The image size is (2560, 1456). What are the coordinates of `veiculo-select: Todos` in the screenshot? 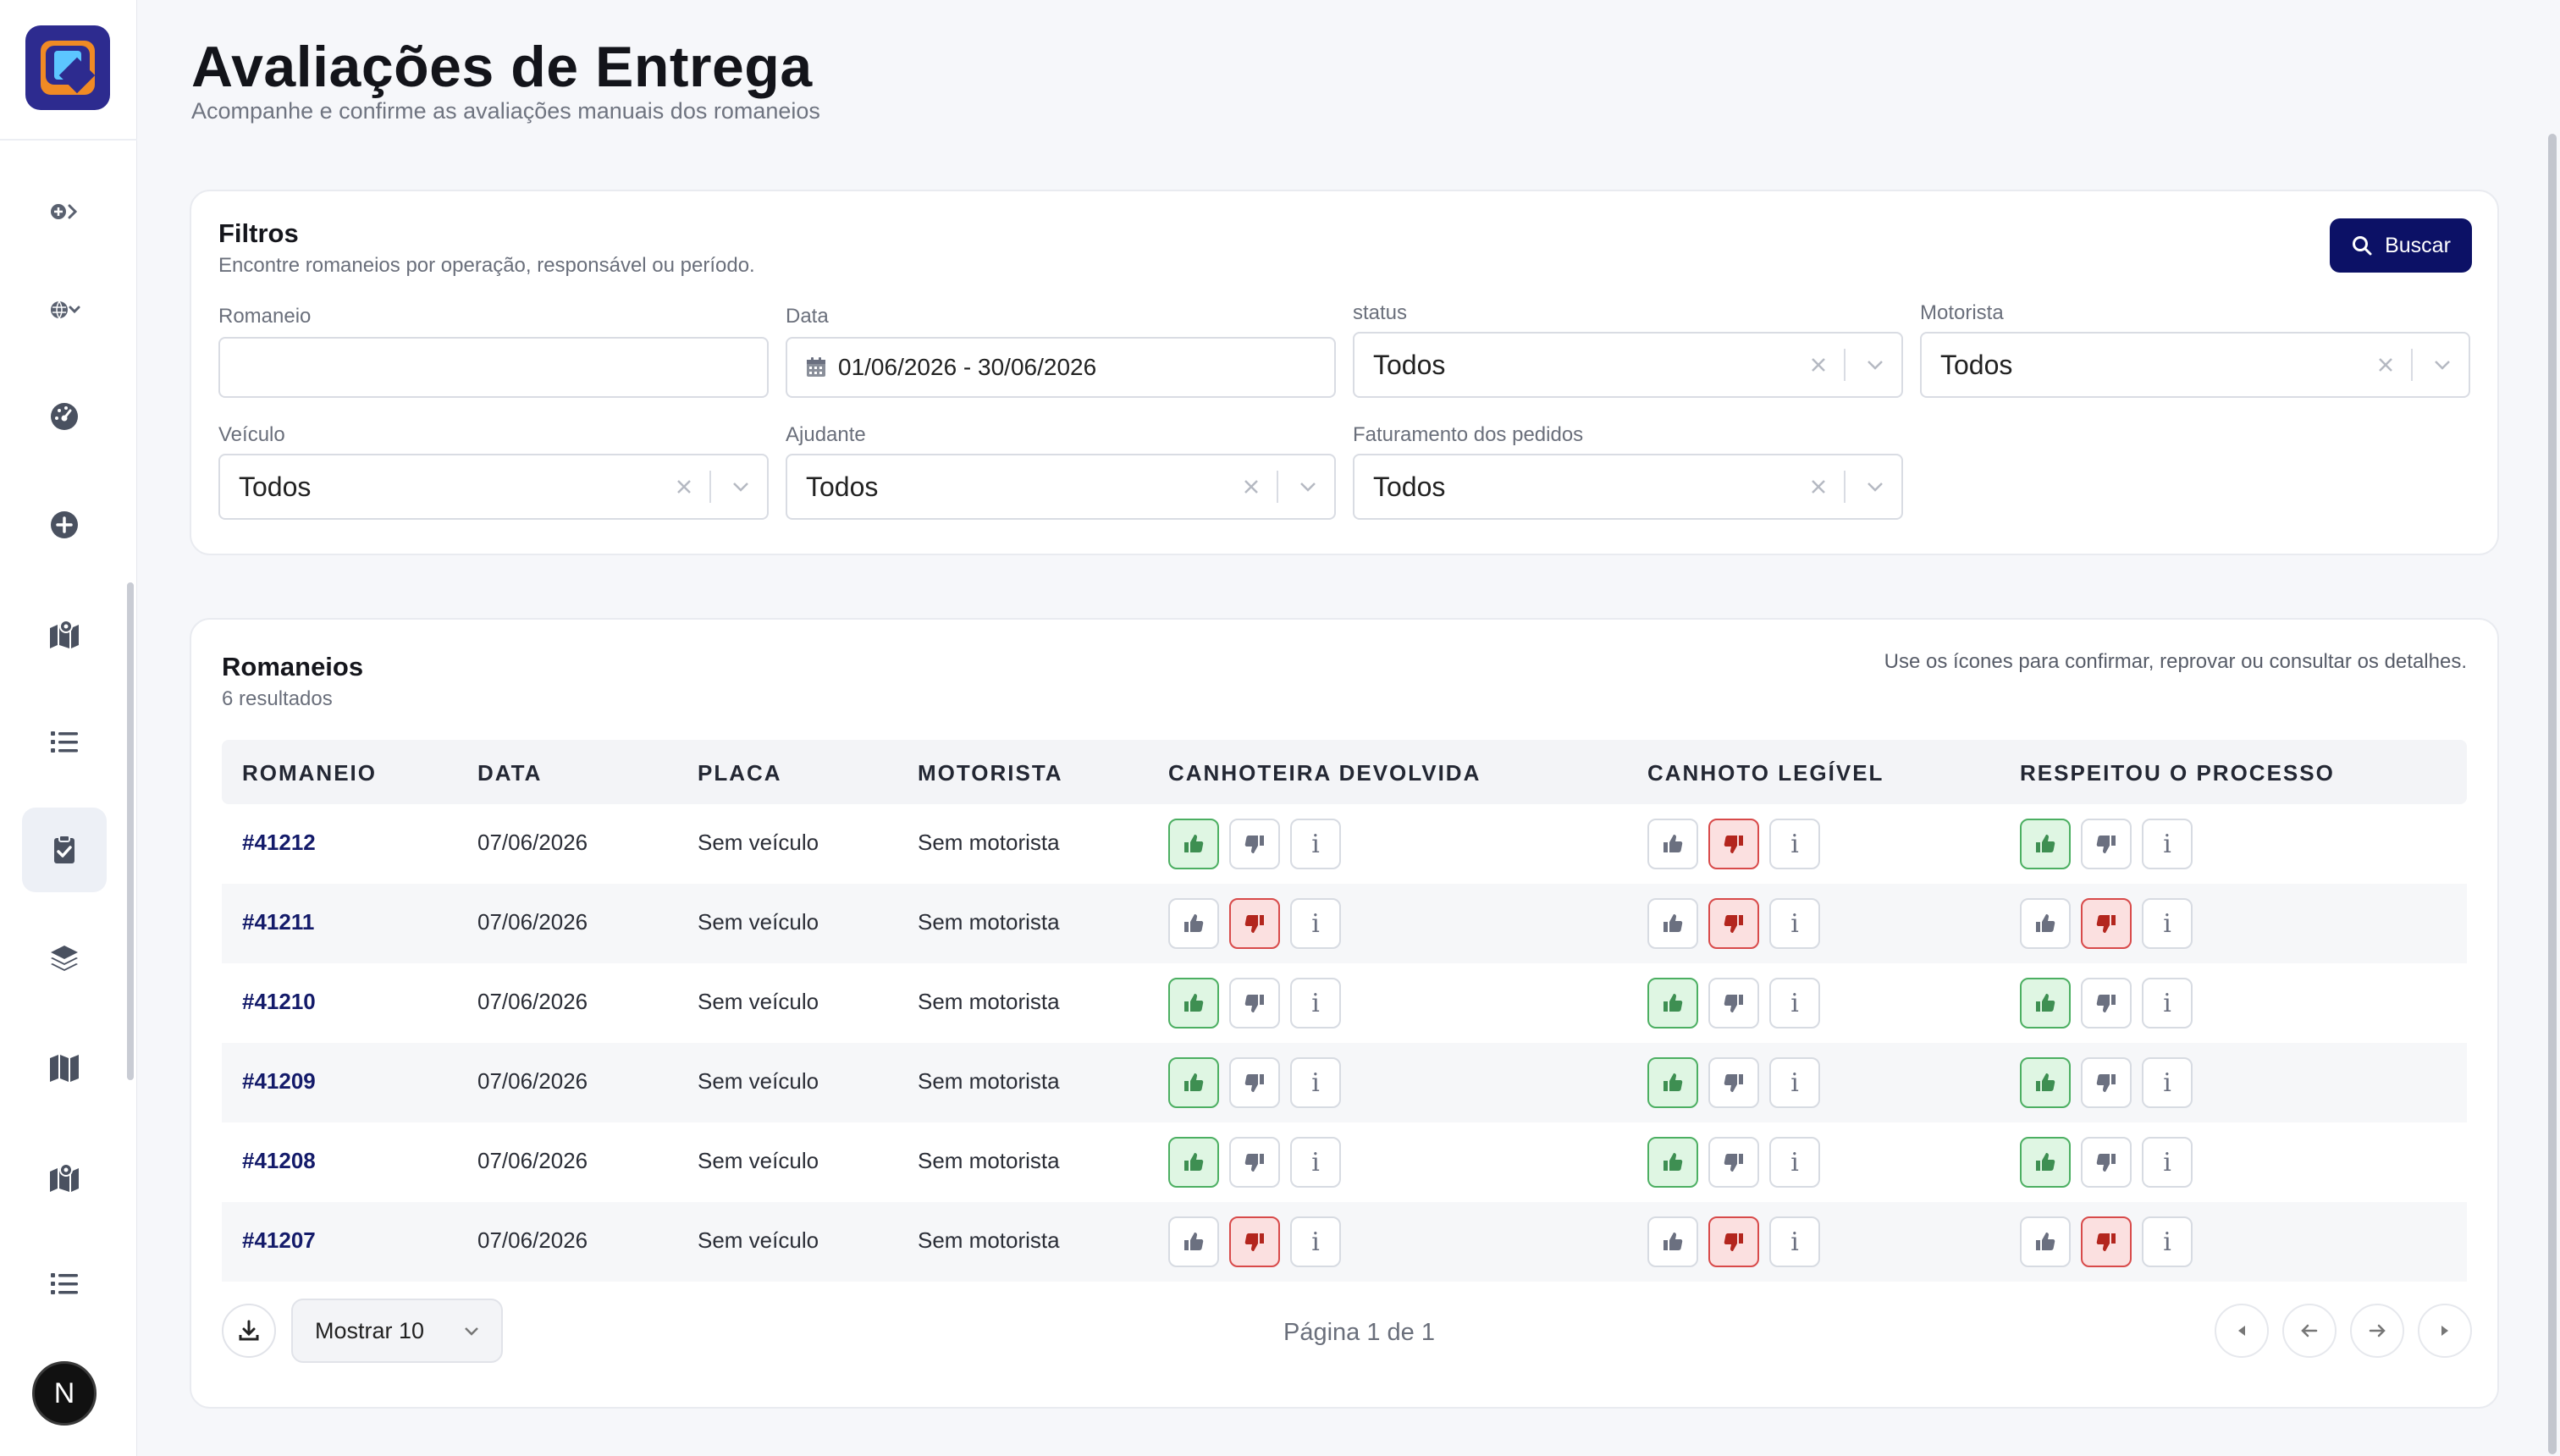 It's located at (493, 487).